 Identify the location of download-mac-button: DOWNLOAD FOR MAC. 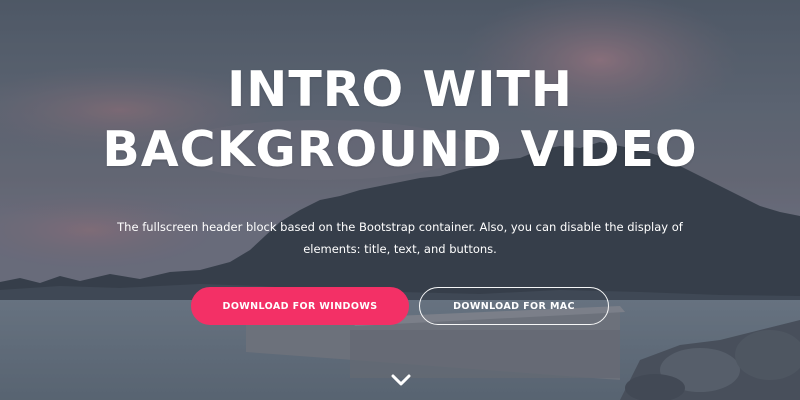
(514, 306).